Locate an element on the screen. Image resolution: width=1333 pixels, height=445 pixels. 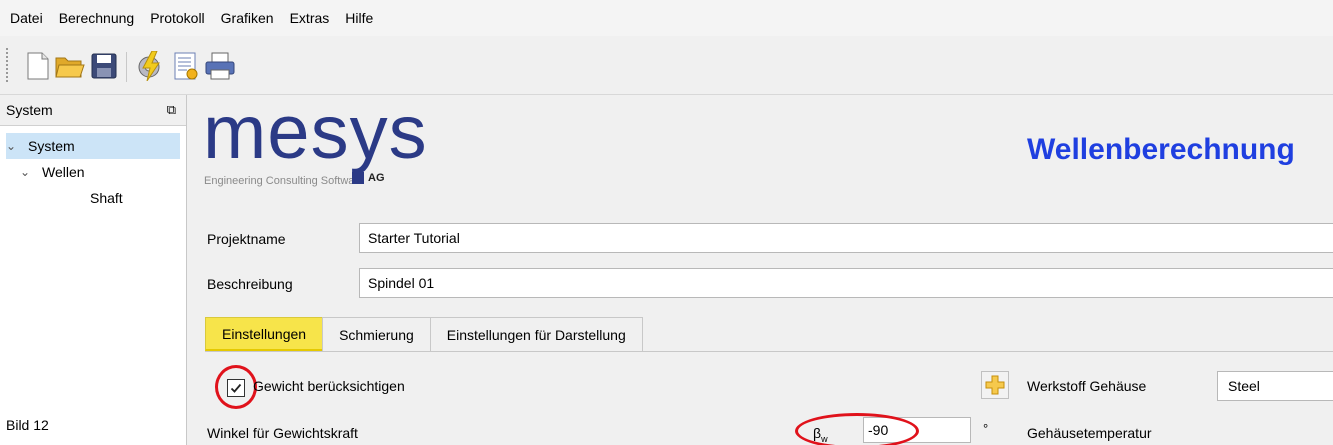
toolbar-grip is located at coordinates (7, 65).